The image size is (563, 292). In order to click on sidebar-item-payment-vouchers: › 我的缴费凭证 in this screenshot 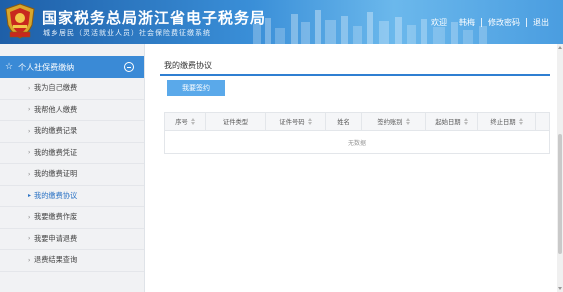, I will do `click(72, 153)`.